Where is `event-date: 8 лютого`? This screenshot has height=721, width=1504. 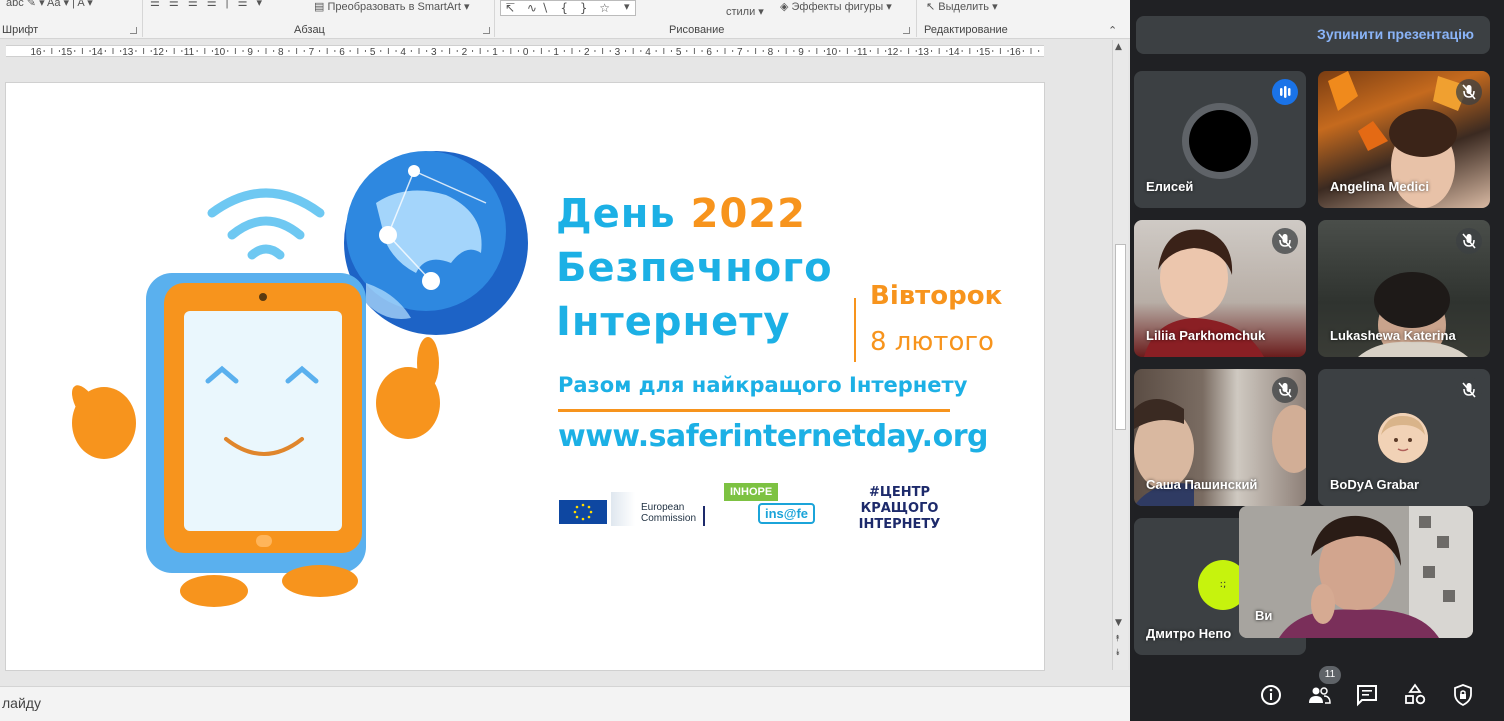
event-date: 8 лютого is located at coordinates (932, 342).